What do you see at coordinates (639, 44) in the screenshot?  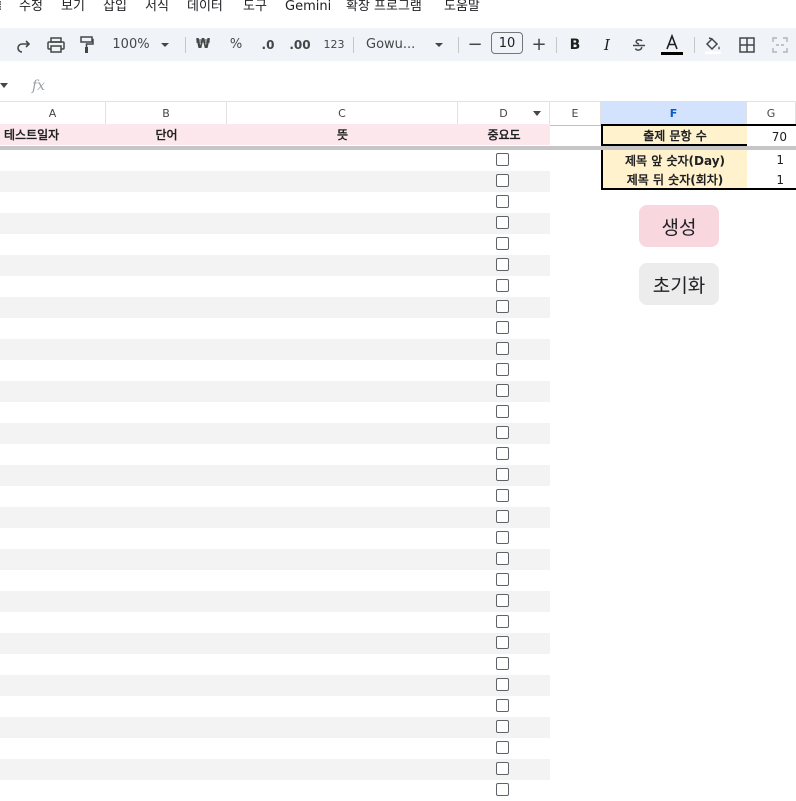 I see `strikethrough-icon` at bounding box center [639, 44].